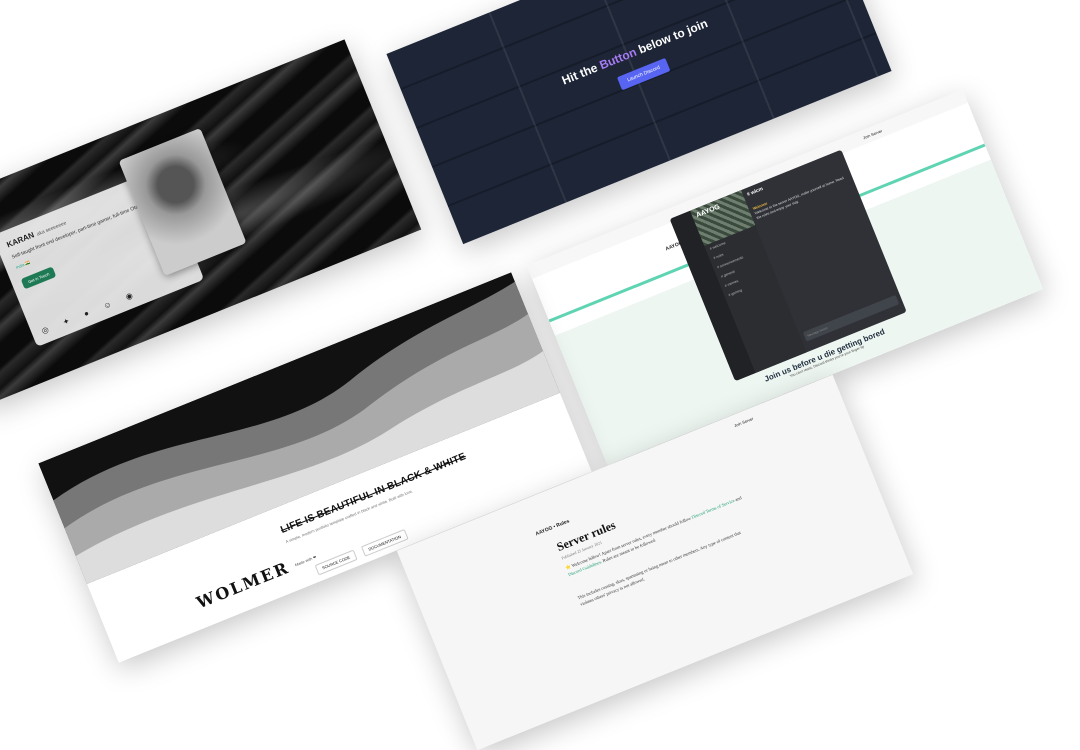 This screenshot has width=1080, height=750. What do you see at coordinates (738, 499) in the screenshot?
I see `intro-joiner: and` at bounding box center [738, 499].